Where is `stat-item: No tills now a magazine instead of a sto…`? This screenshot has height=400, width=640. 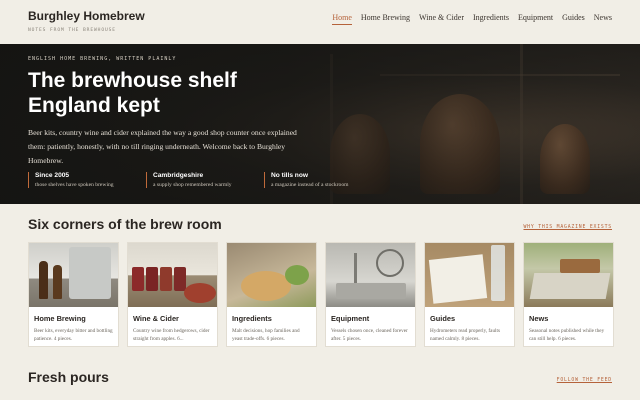
stat-item: No tills now a magazine instead of a sto… is located at coordinates (323, 180).